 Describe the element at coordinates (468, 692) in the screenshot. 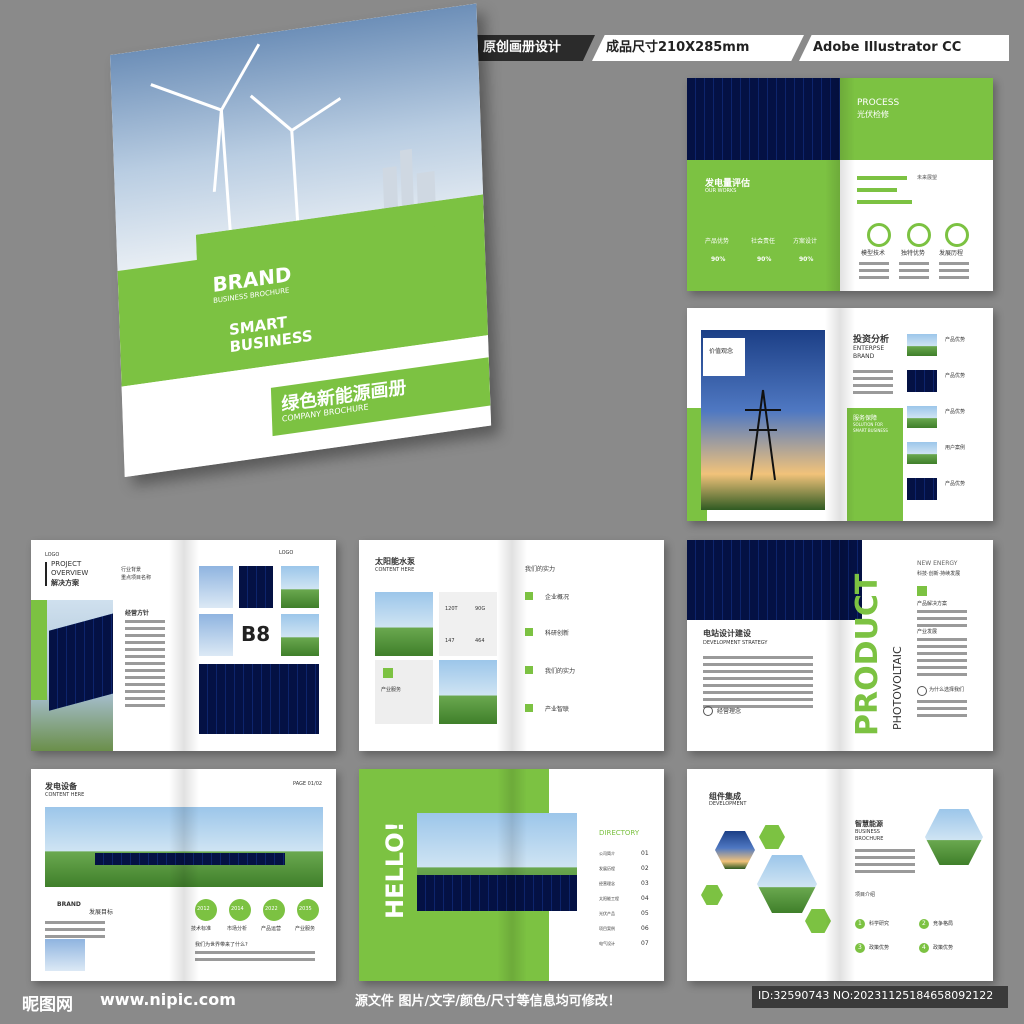

I see `field-solar-photo` at that location.